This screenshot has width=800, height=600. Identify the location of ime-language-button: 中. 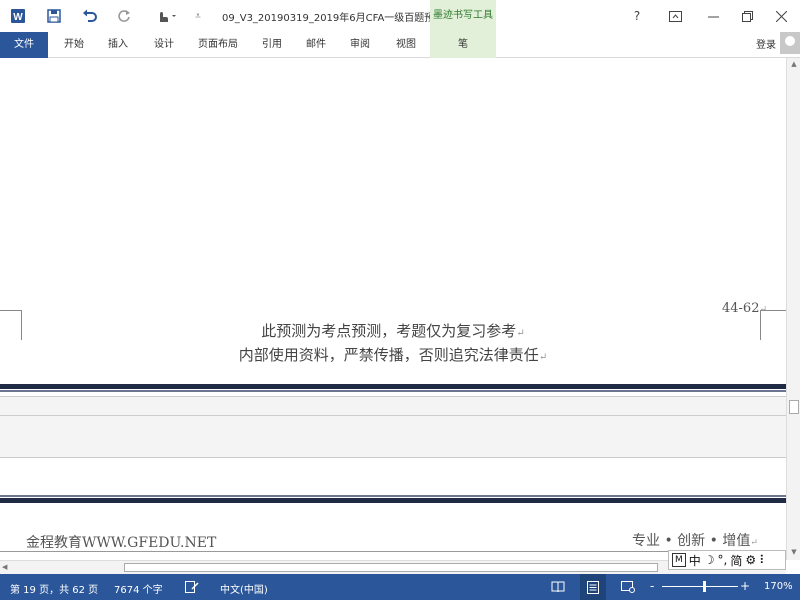
(695, 560).